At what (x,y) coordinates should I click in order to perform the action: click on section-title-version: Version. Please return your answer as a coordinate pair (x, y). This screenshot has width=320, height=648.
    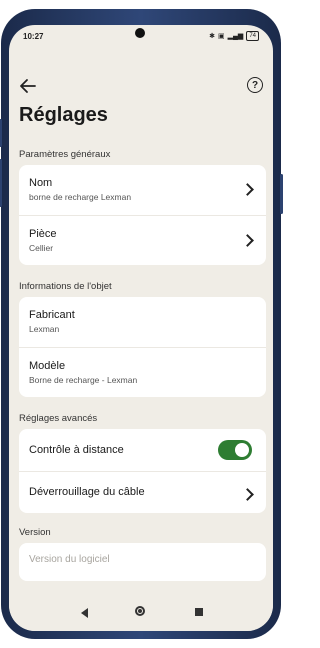
    Looking at the image, I should click on (35, 532).